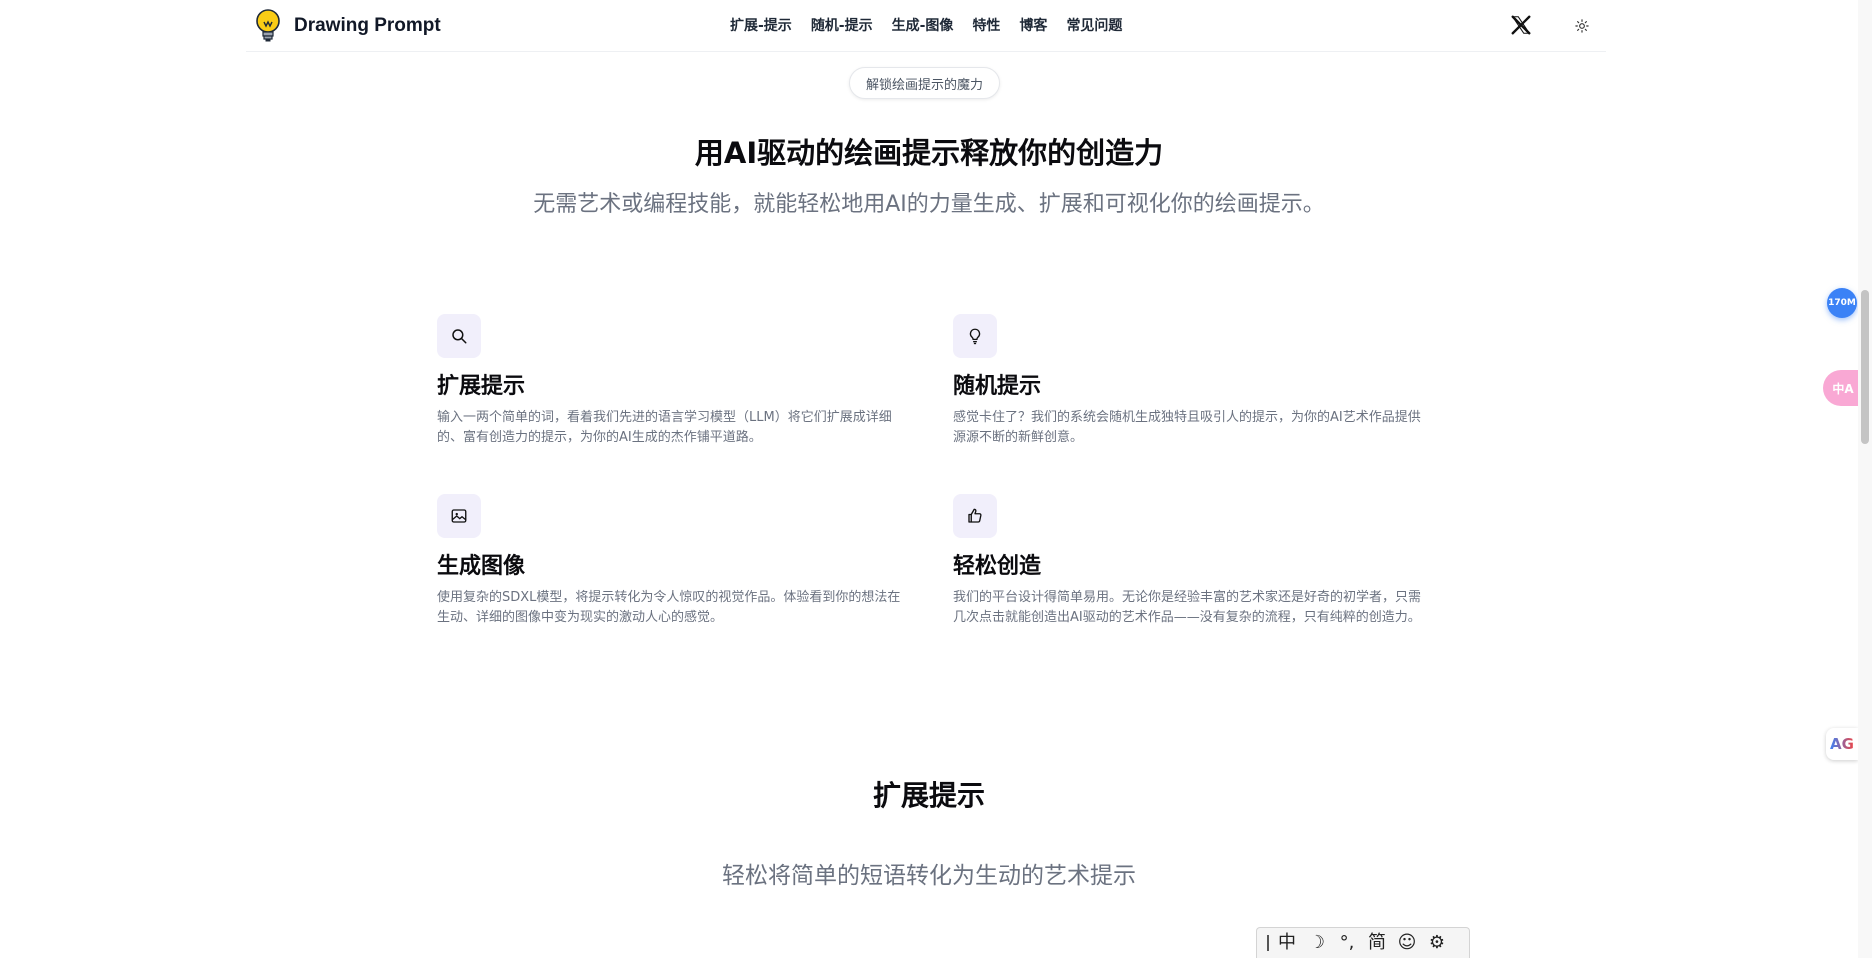  Describe the element at coordinates (997, 566) in the screenshot. I see `feature-title: 轻松创造` at that location.